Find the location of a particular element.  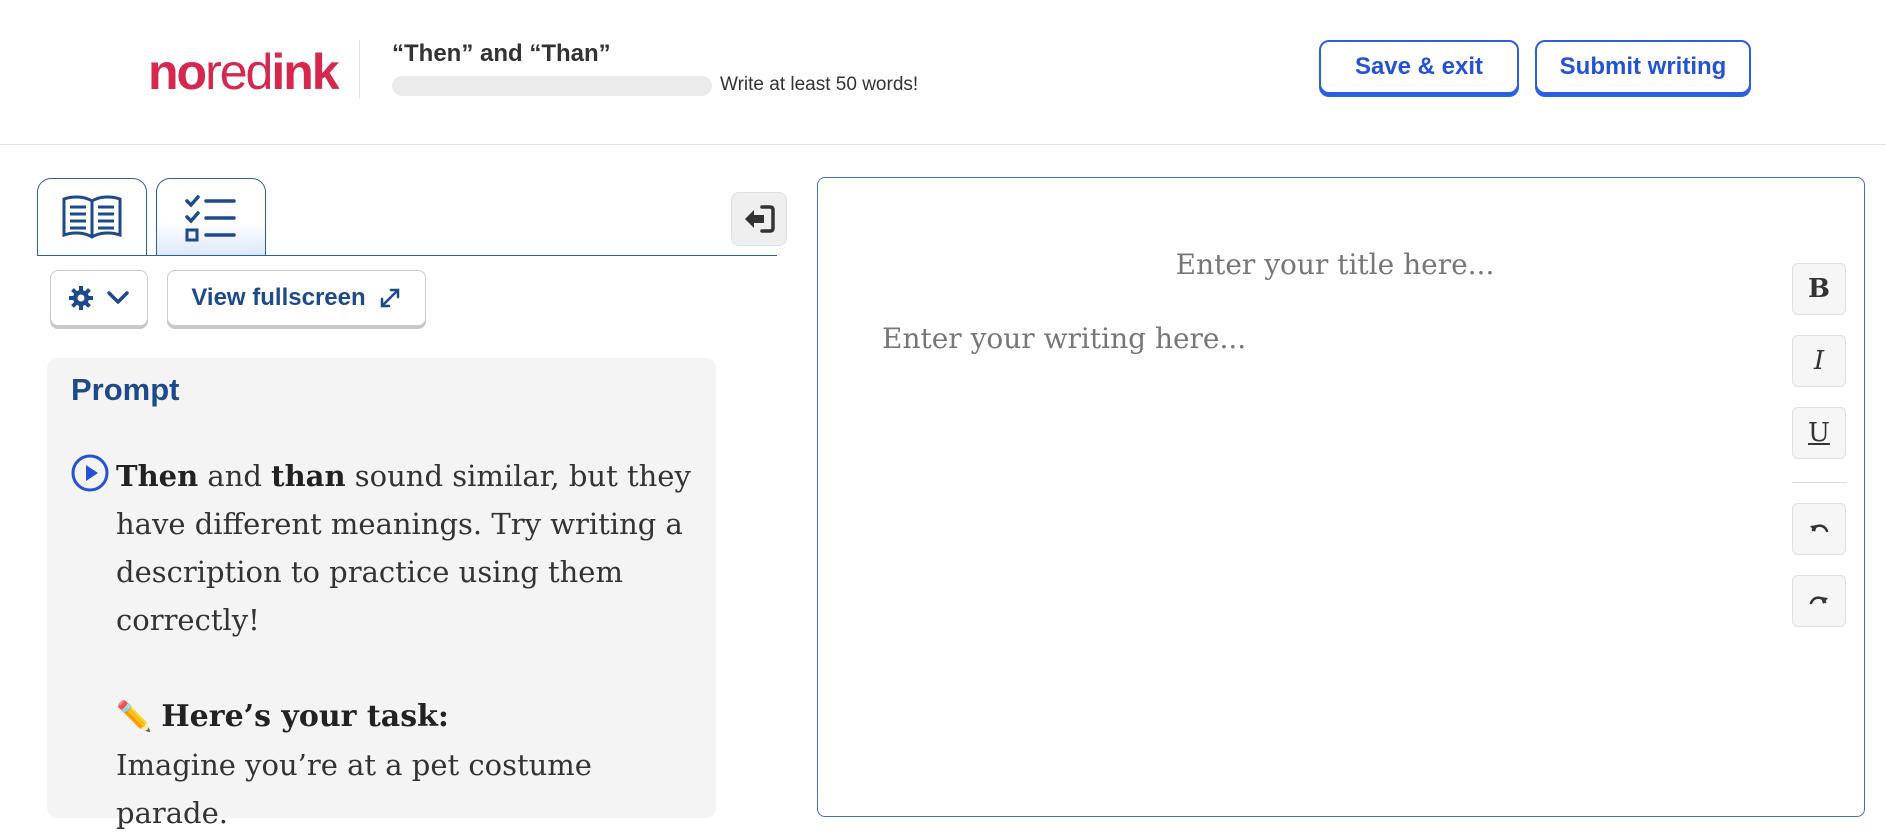

checklist-icon is located at coordinates (210, 217).